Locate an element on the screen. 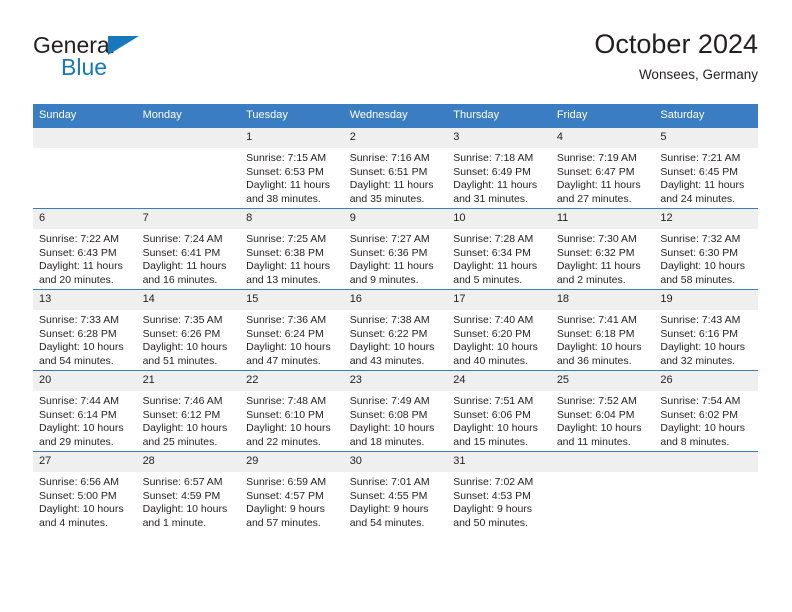  sunrise-time: Sunrise: 7:27 AM is located at coordinates (389, 239).